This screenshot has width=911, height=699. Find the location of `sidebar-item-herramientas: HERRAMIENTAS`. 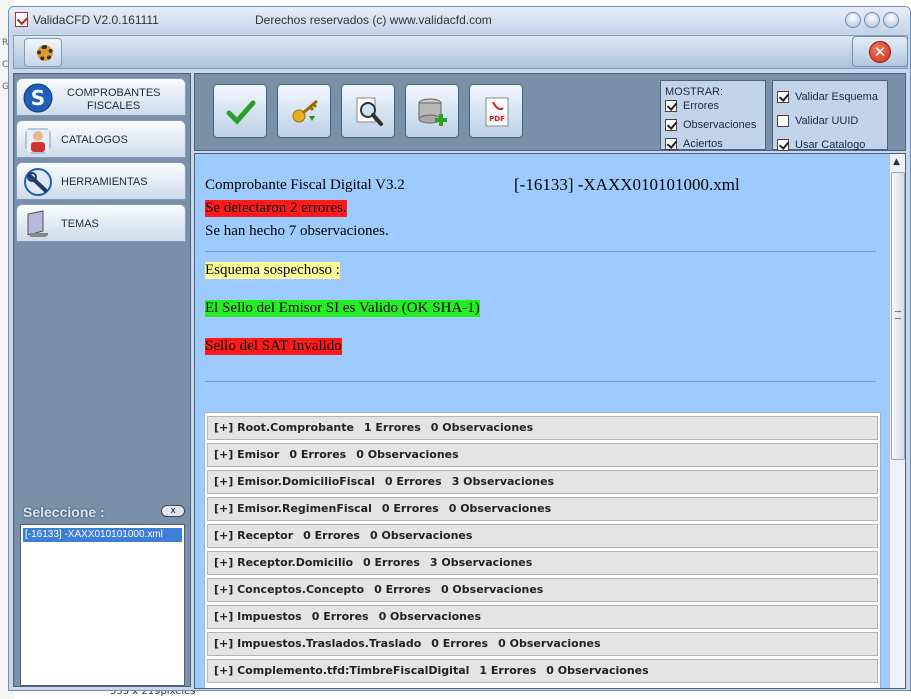

sidebar-item-herramientas: HERRAMIENTAS is located at coordinates (101, 181).